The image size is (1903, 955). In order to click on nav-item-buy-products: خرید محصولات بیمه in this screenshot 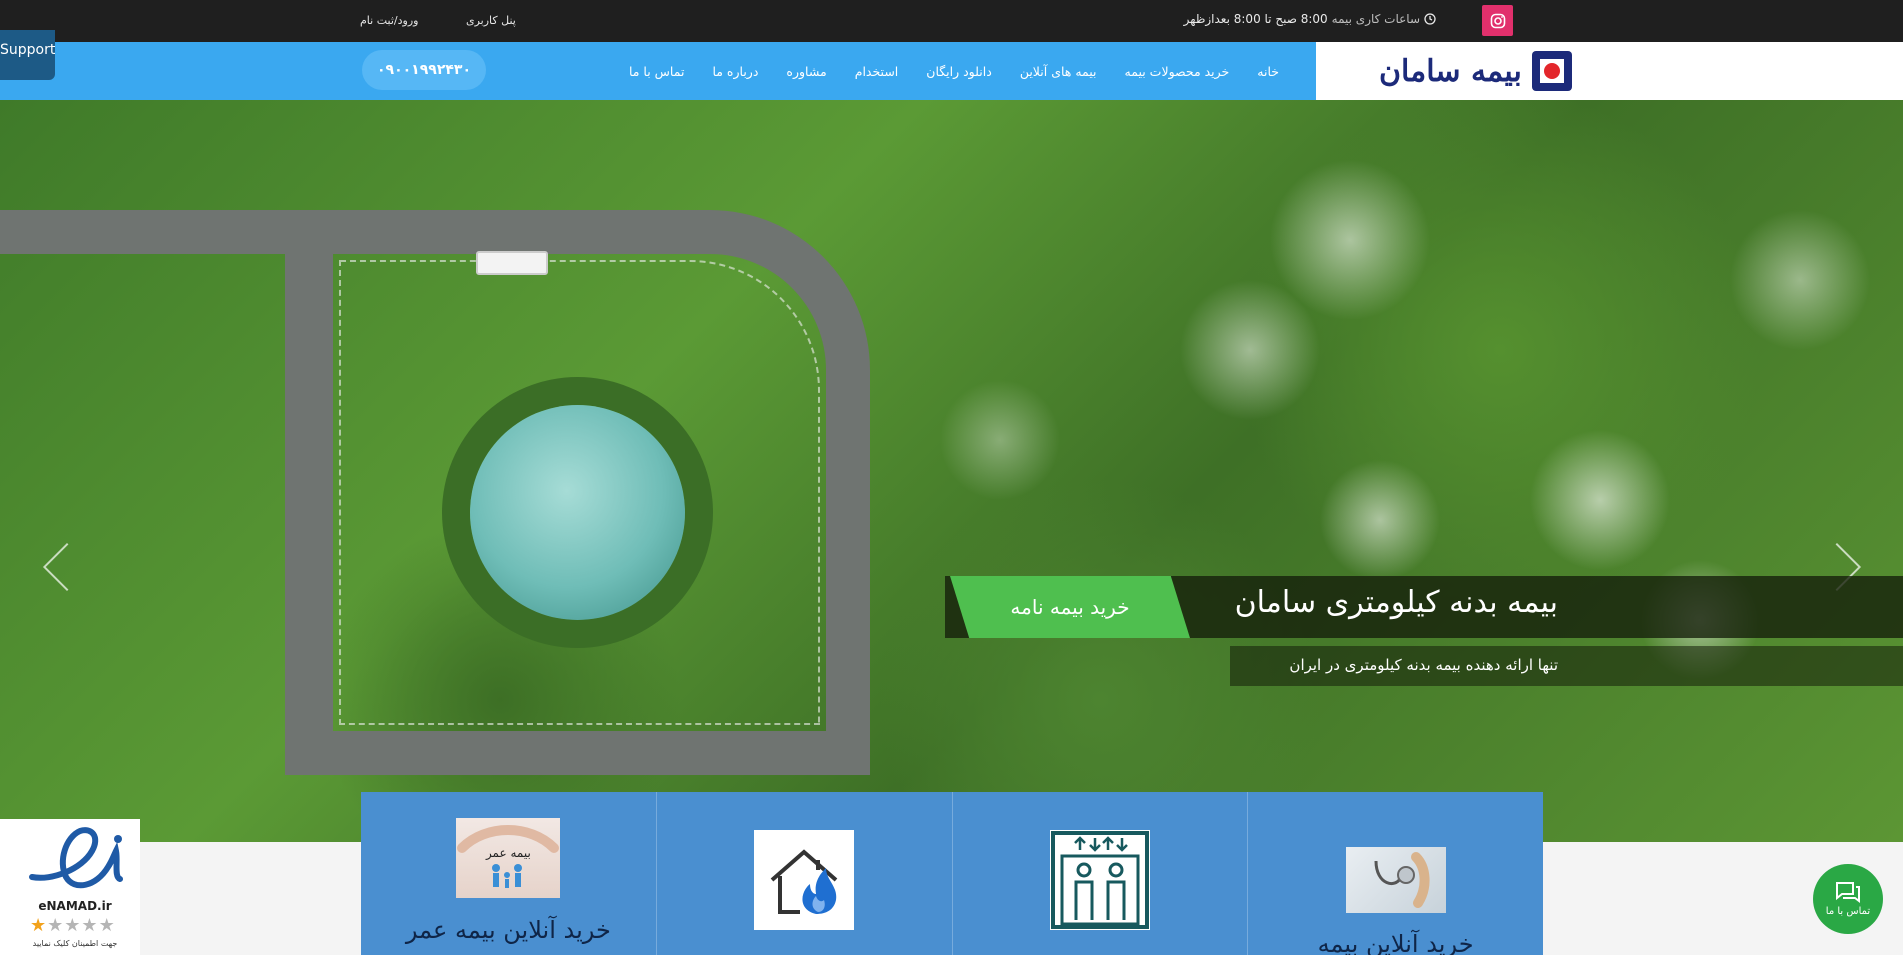, I will do `click(1177, 71)`.